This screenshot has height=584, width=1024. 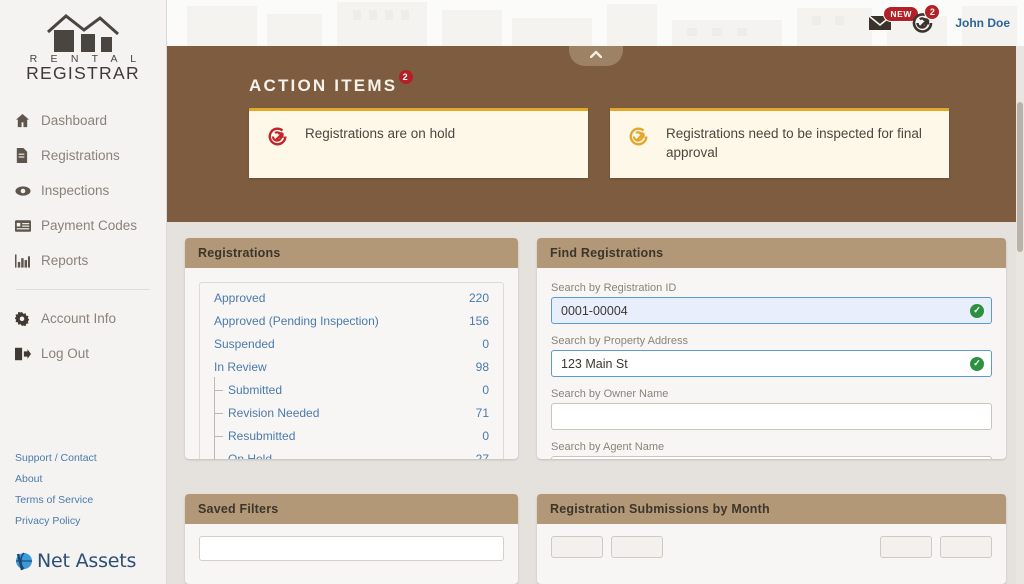 I want to click on registration-status-row: In Review 98, so click(x=351, y=366).